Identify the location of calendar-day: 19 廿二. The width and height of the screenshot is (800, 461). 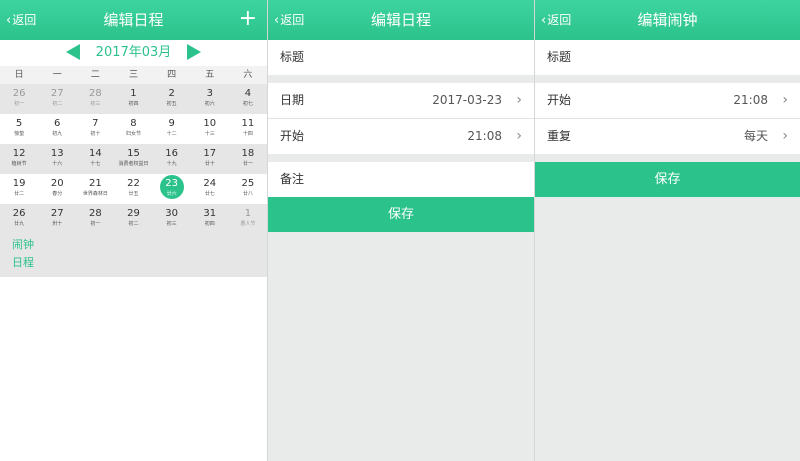
(19, 189).